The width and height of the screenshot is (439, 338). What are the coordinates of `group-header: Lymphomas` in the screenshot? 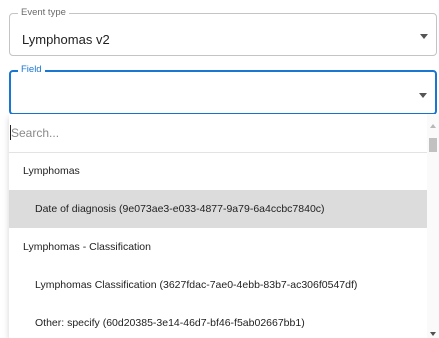 It's located at (51, 171).